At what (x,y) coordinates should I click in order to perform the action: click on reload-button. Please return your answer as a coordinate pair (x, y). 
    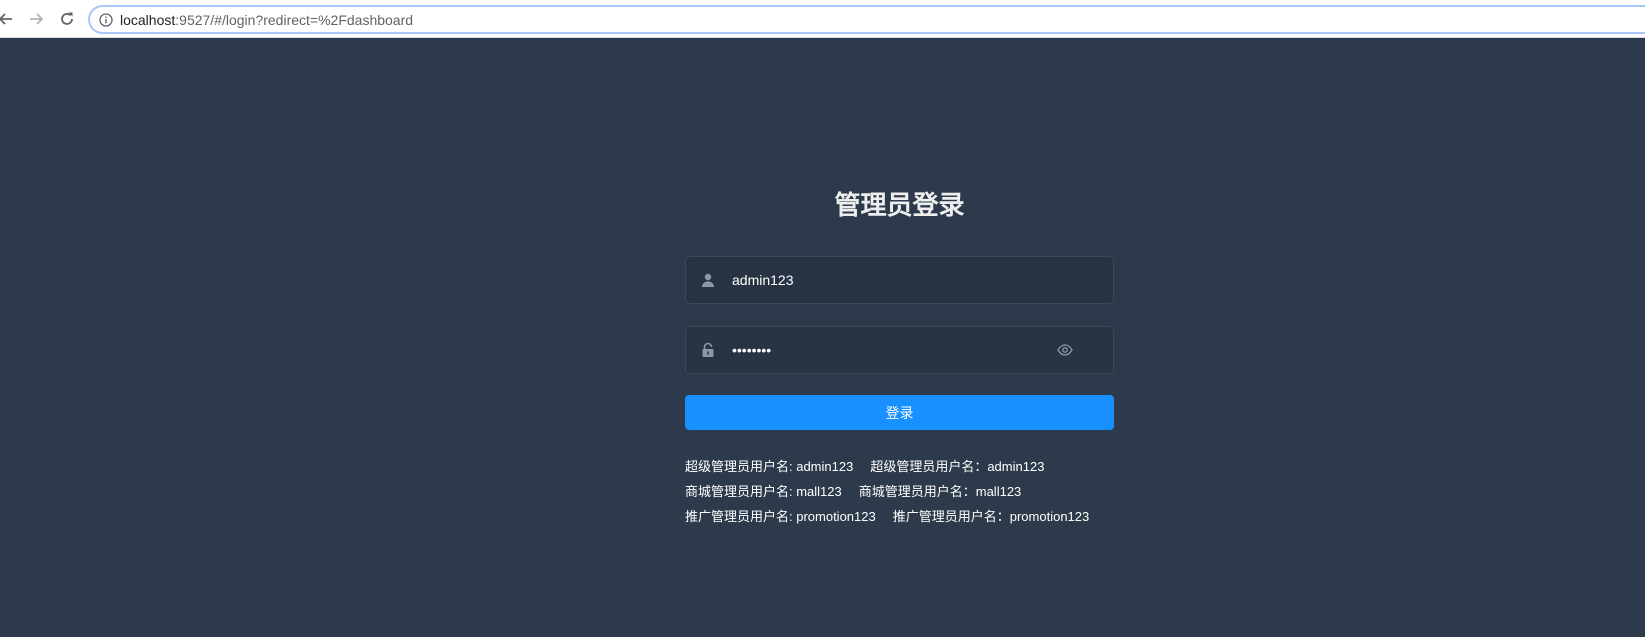
    Looking at the image, I should click on (67, 19).